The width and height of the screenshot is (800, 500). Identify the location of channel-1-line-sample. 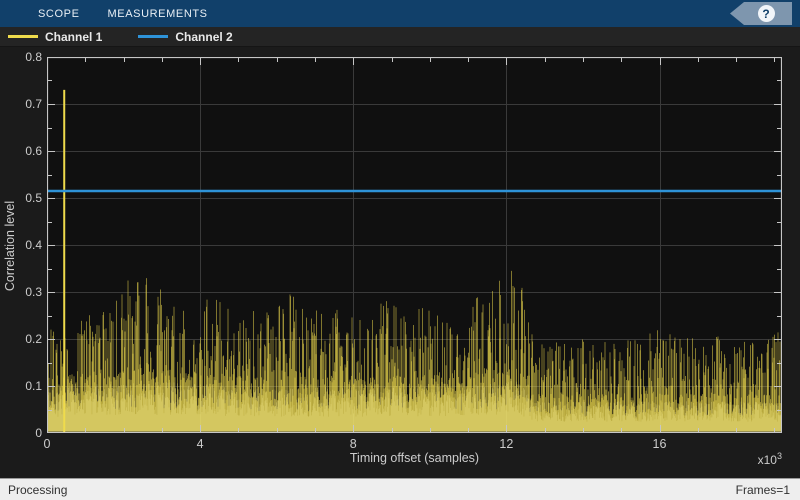
(23, 36).